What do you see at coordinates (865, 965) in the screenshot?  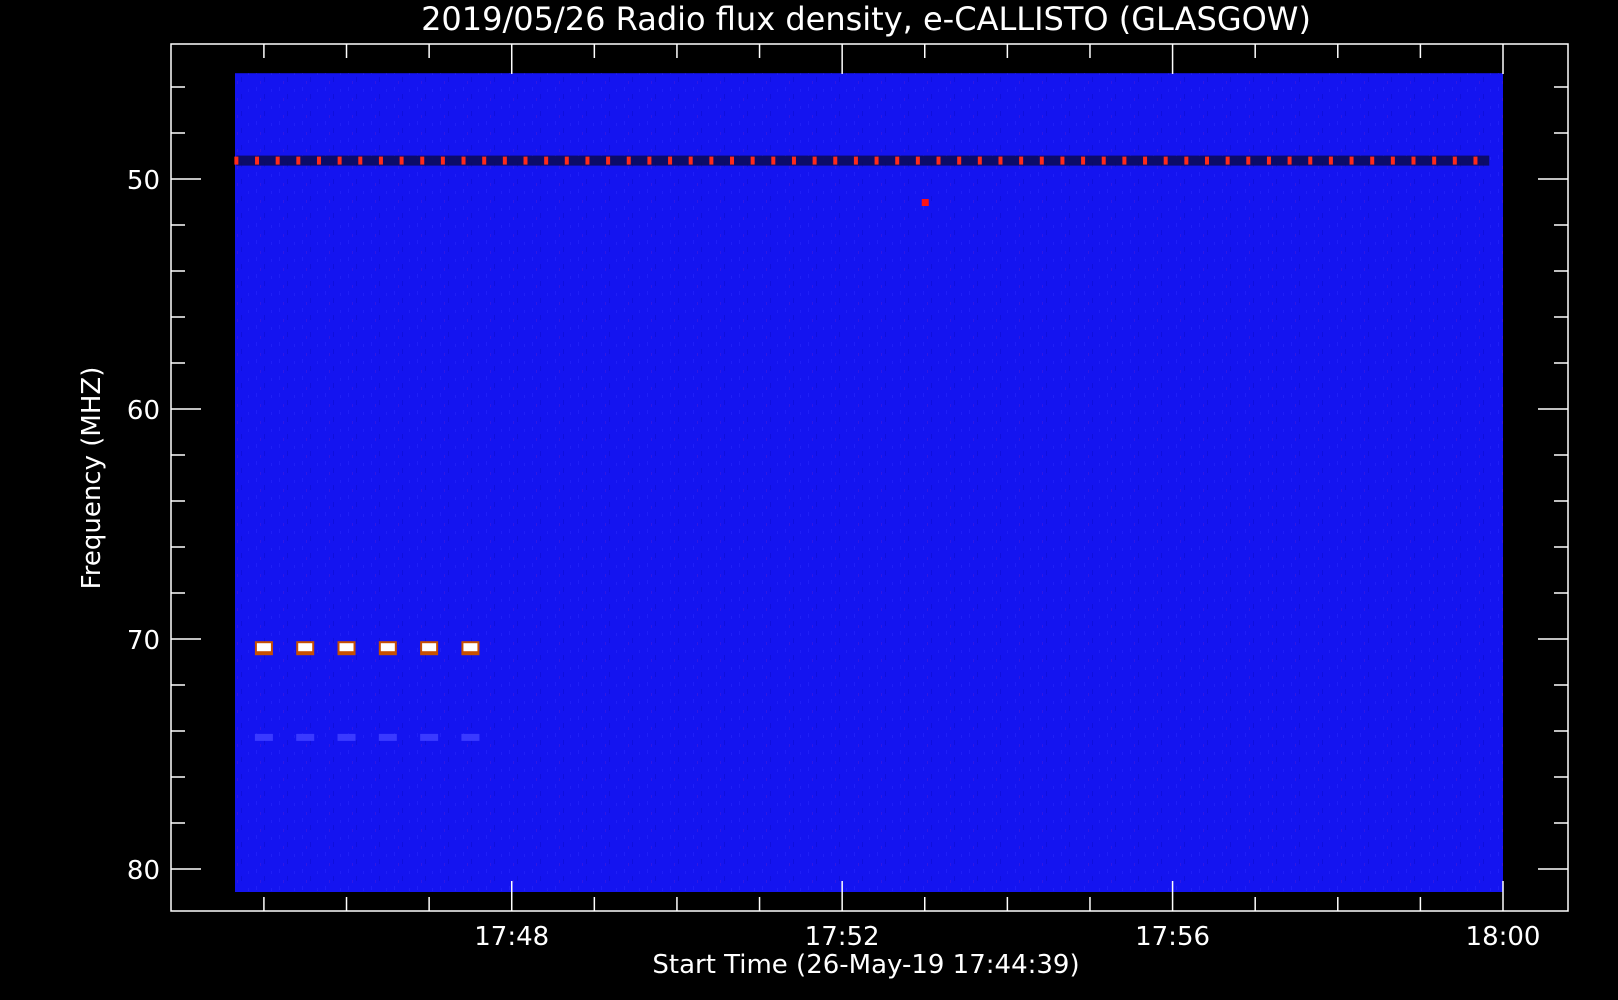 I see `x-axis-label: Start Time (26-May-19 17:44:39)` at bounding box center [865, 965].